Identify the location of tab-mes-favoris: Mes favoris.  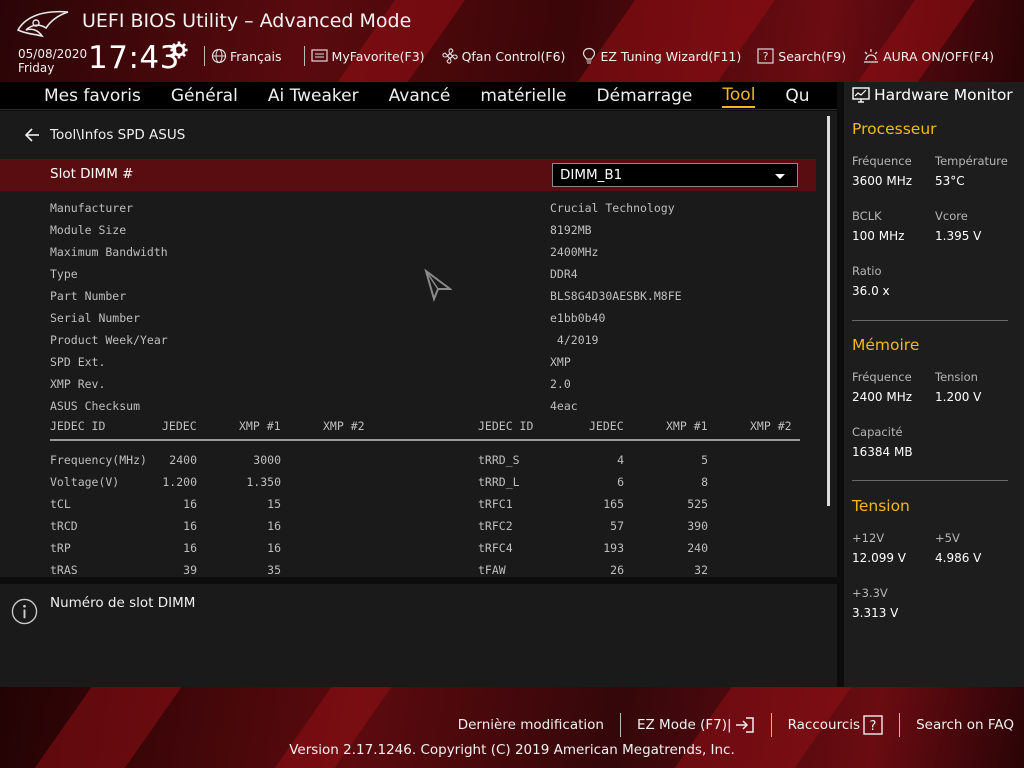
(92, 96).